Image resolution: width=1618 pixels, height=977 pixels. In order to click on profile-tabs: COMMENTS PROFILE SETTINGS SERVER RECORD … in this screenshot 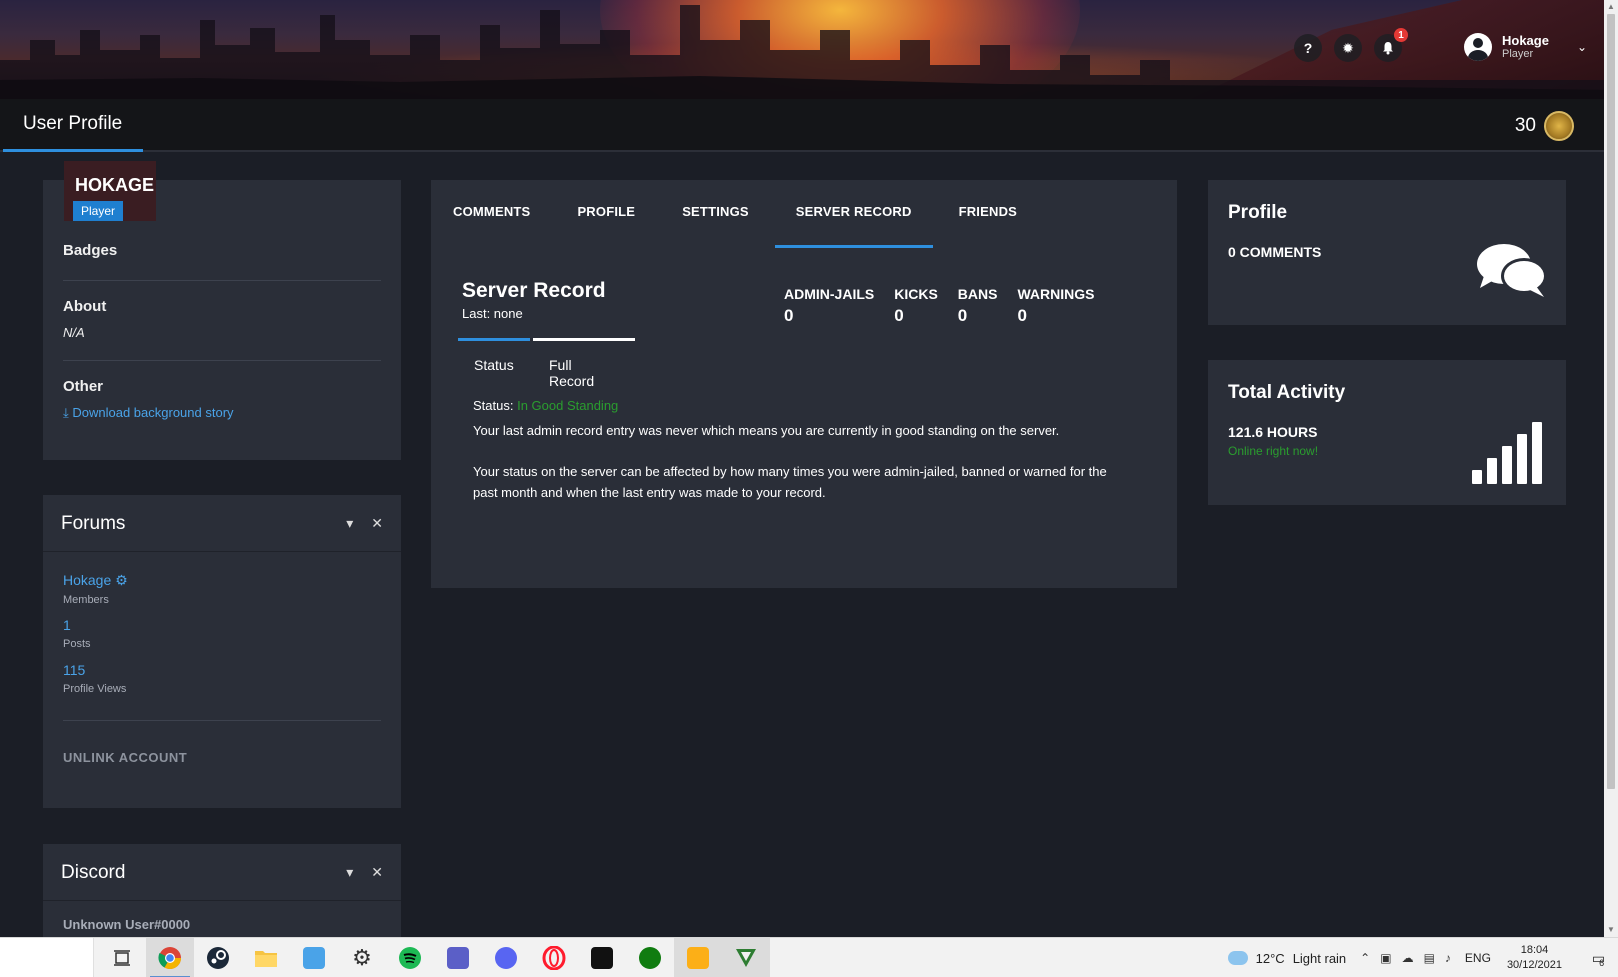, I will do `click(758, 214)`.